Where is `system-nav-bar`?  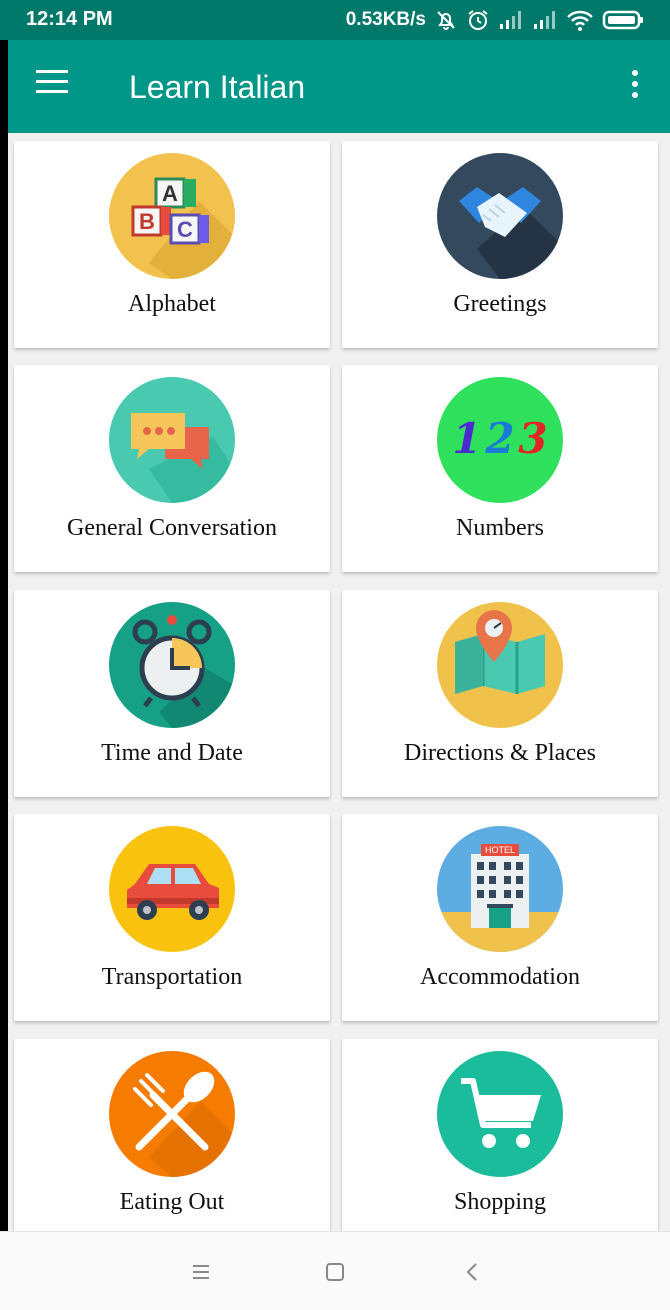
system-nav-bar is located at coordinates (335, 1270).